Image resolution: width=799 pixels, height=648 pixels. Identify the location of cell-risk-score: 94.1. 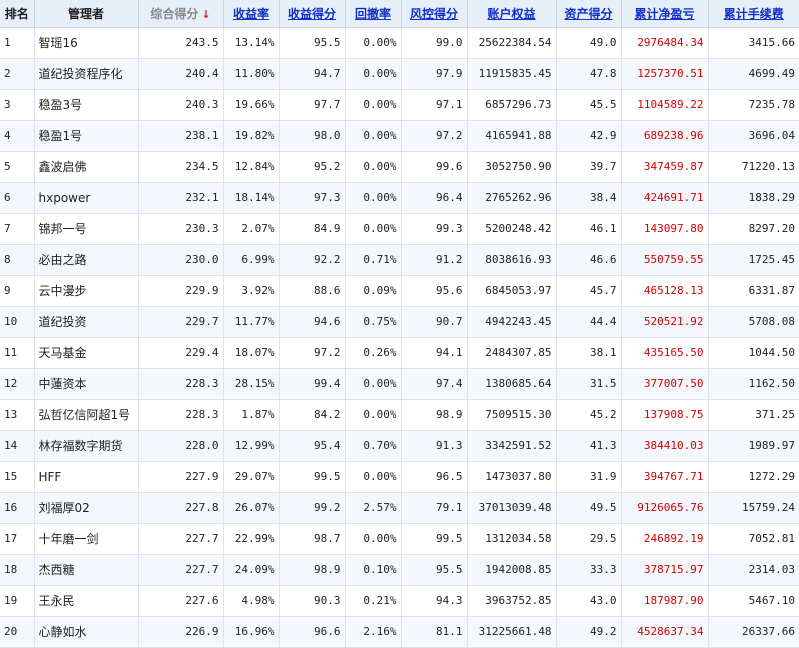
(434, 353).